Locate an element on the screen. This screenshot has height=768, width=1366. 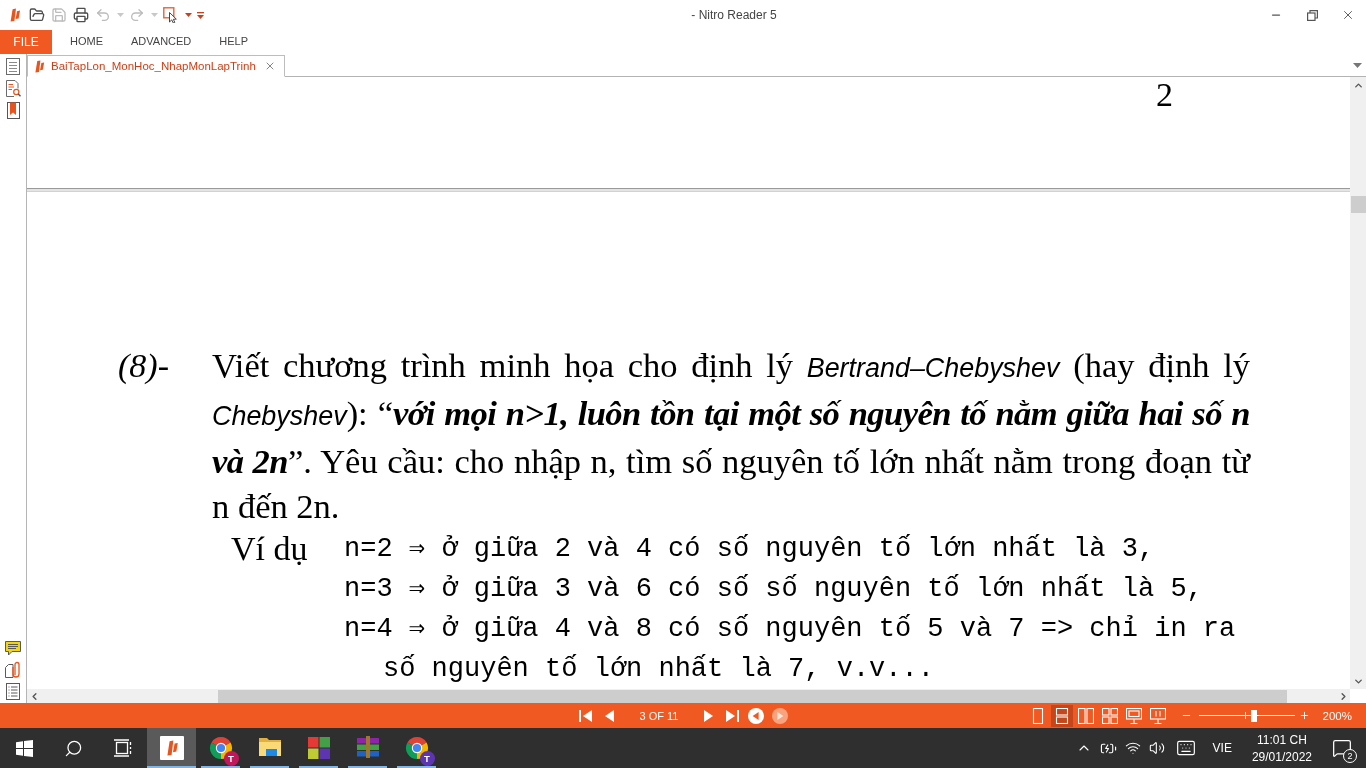
search-document-icon is located at coordinates (13, 88).